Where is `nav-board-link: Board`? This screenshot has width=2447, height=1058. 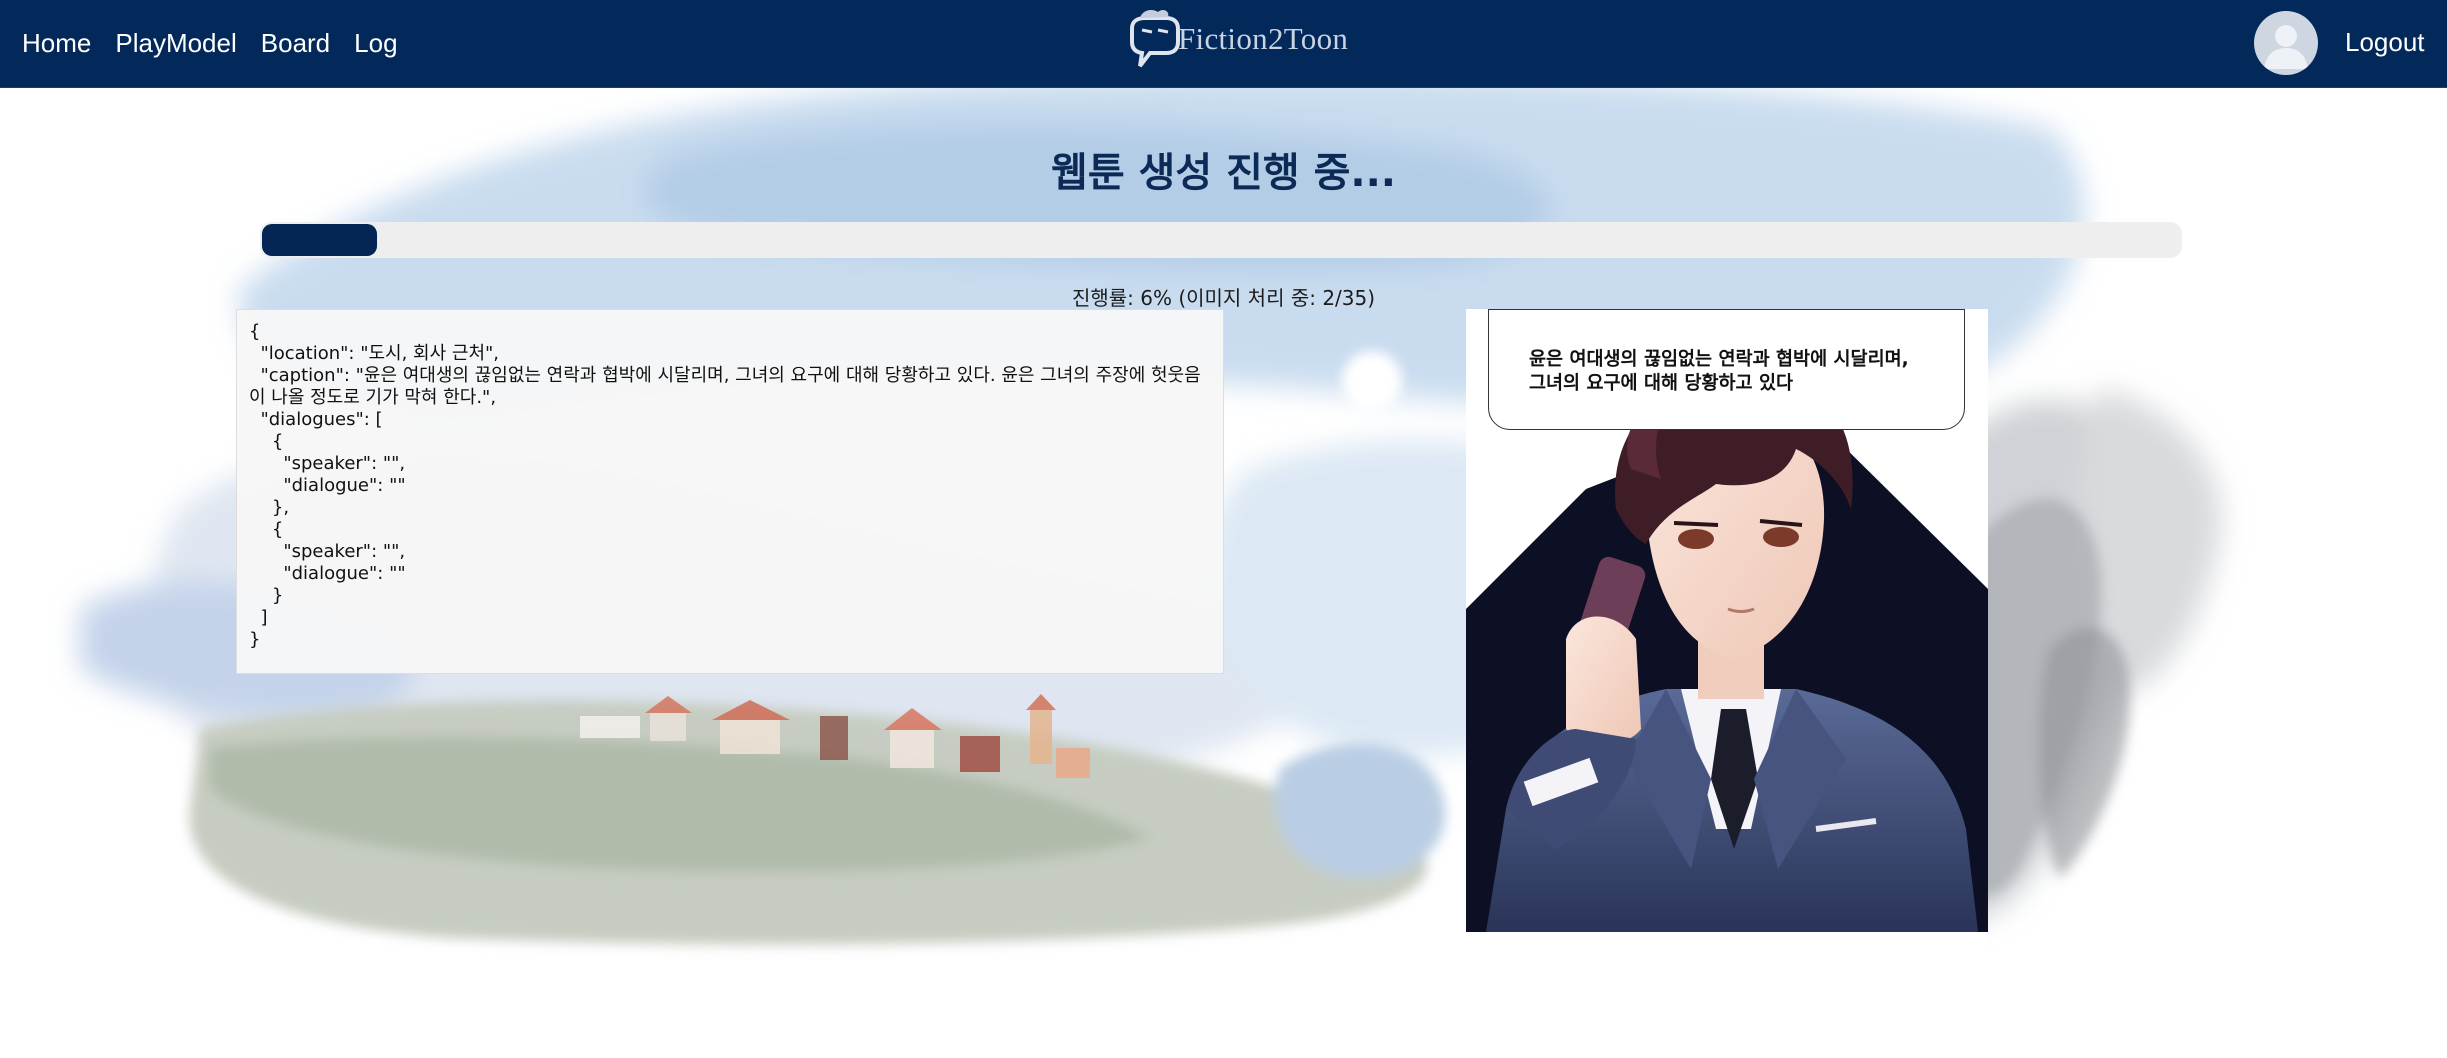 nav-board-link: Board is located at coordinates (295, 43).